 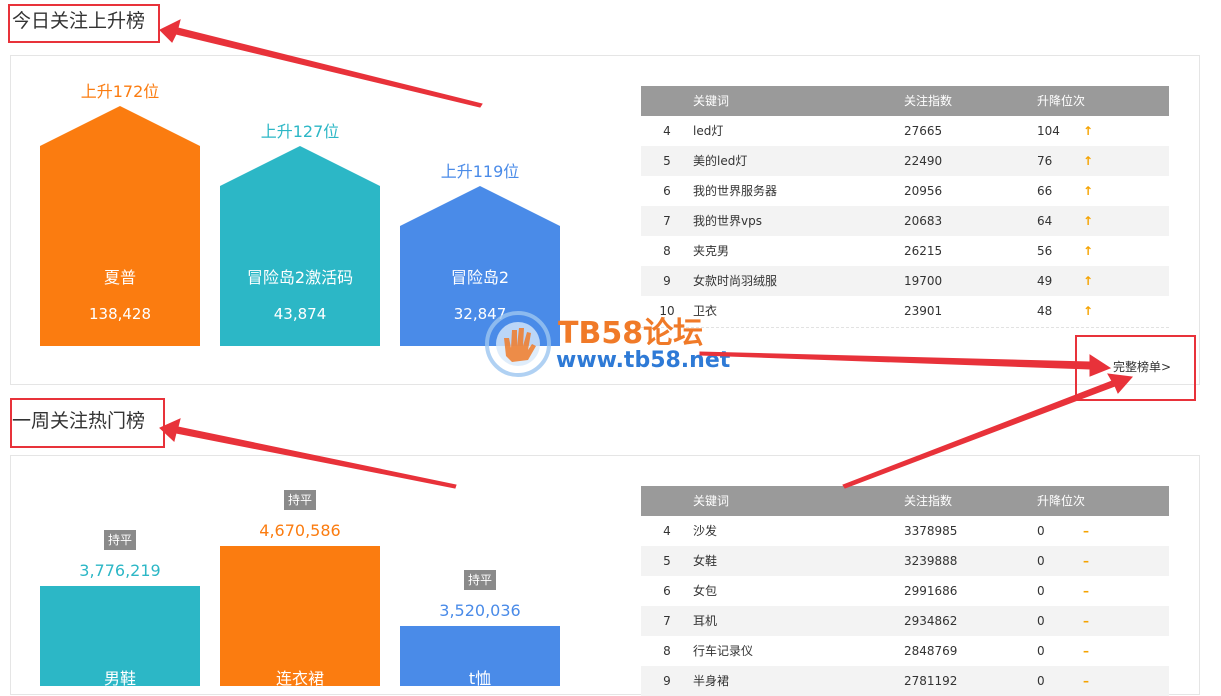 What do you see at coordinates (321, 63) in the screenshot?
I see `arrow-to-title1-icon` at bounding box center [321, 63].